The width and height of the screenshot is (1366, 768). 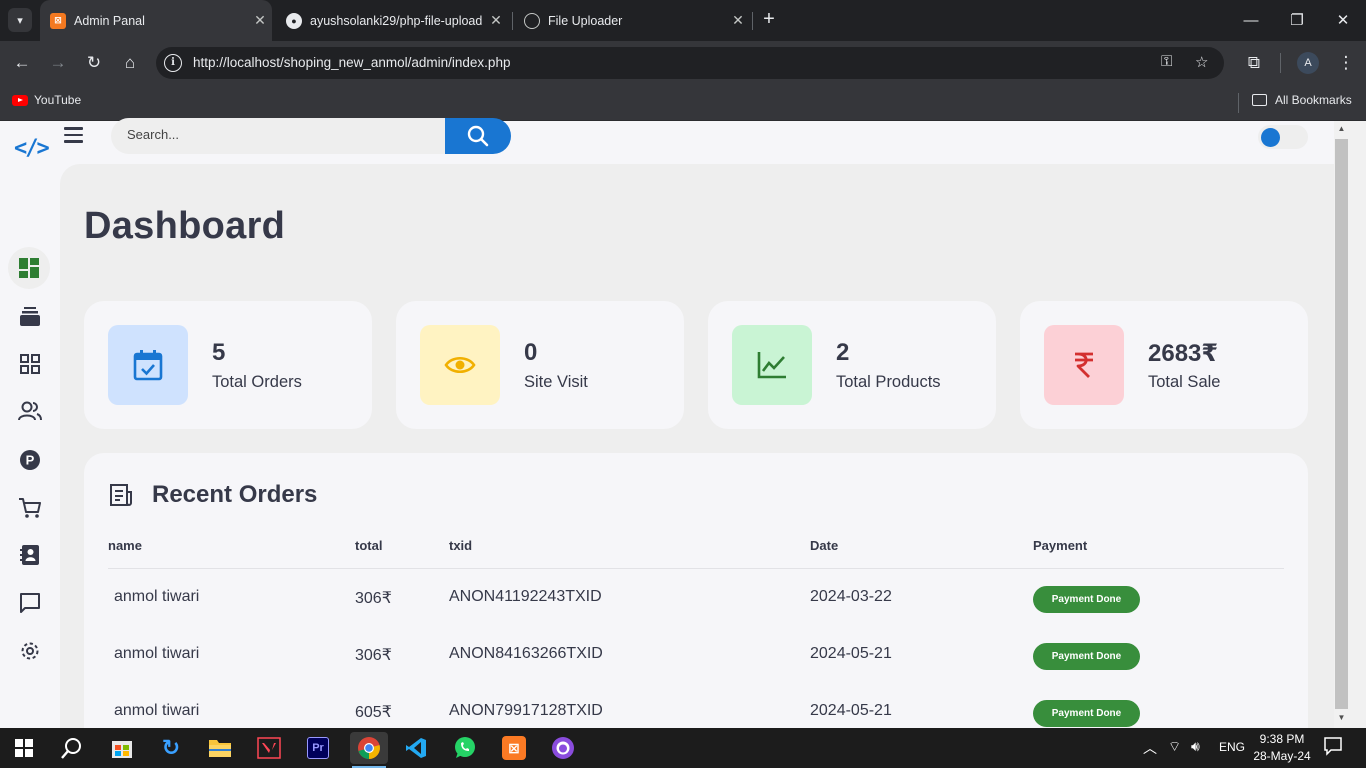 I want to click on stat-label: Total Products, so click(x=888, y=382).